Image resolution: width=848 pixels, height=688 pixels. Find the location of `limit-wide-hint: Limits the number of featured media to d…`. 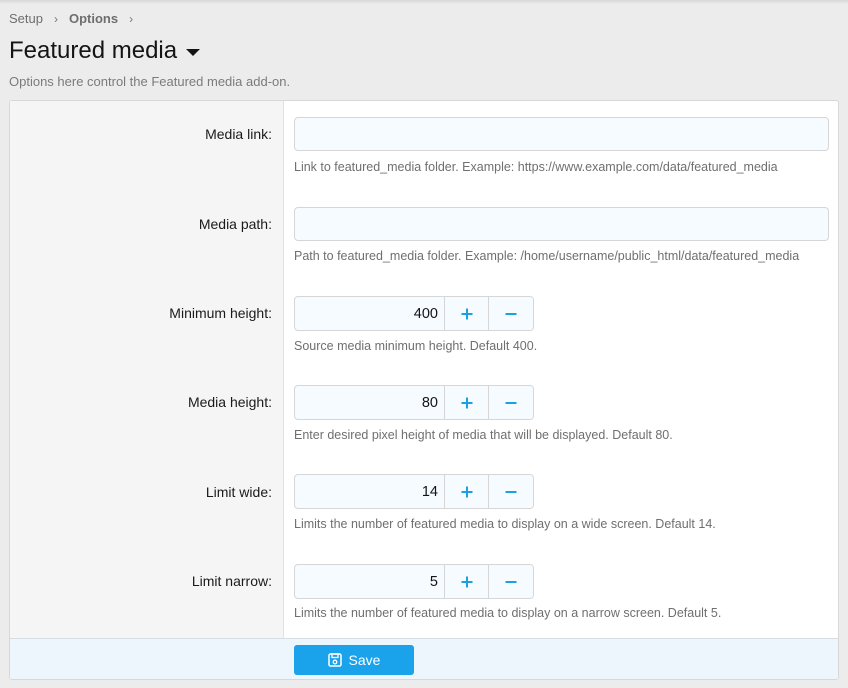

limit-wide-hint: Limits the number of featured media to d… is located at coordinates (505, 524).